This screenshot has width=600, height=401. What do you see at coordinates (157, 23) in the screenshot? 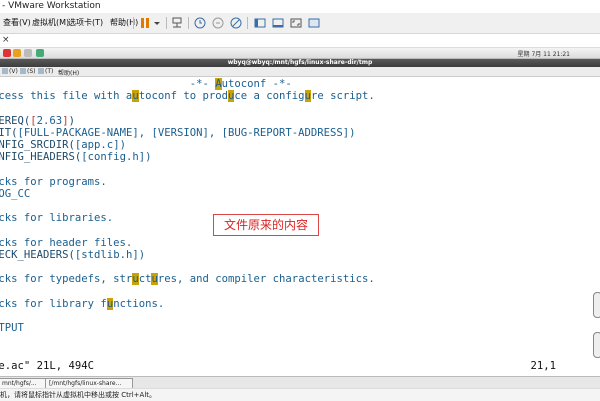
I see `chevron-down-icon` at bounding box center [157, 23].